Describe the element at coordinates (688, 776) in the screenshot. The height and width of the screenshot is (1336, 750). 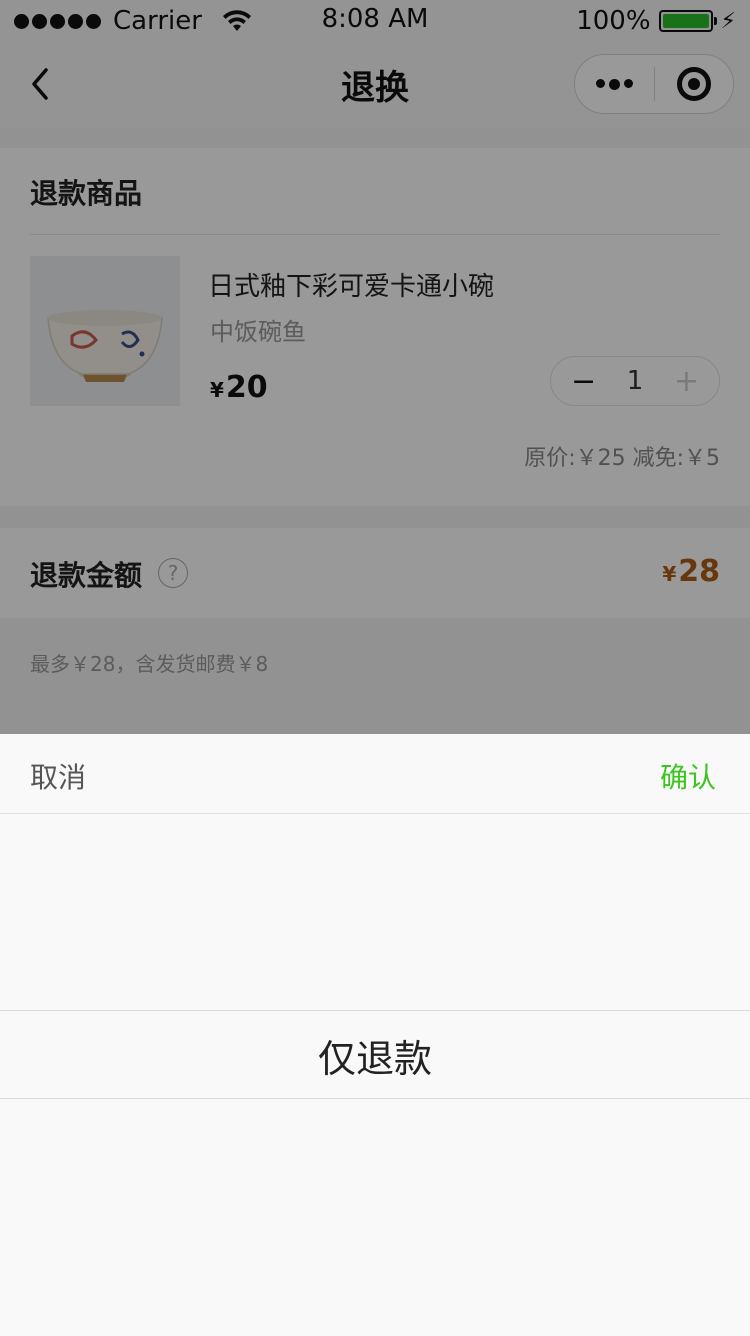
I see `confirm-button: 确认` at that location.